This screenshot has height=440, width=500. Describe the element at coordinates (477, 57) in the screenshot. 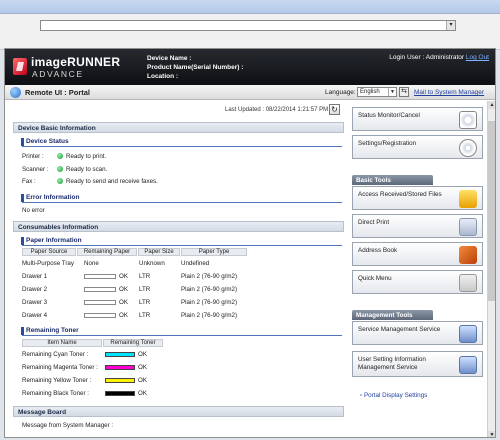

I see `logout-link: Log Out` at that location.